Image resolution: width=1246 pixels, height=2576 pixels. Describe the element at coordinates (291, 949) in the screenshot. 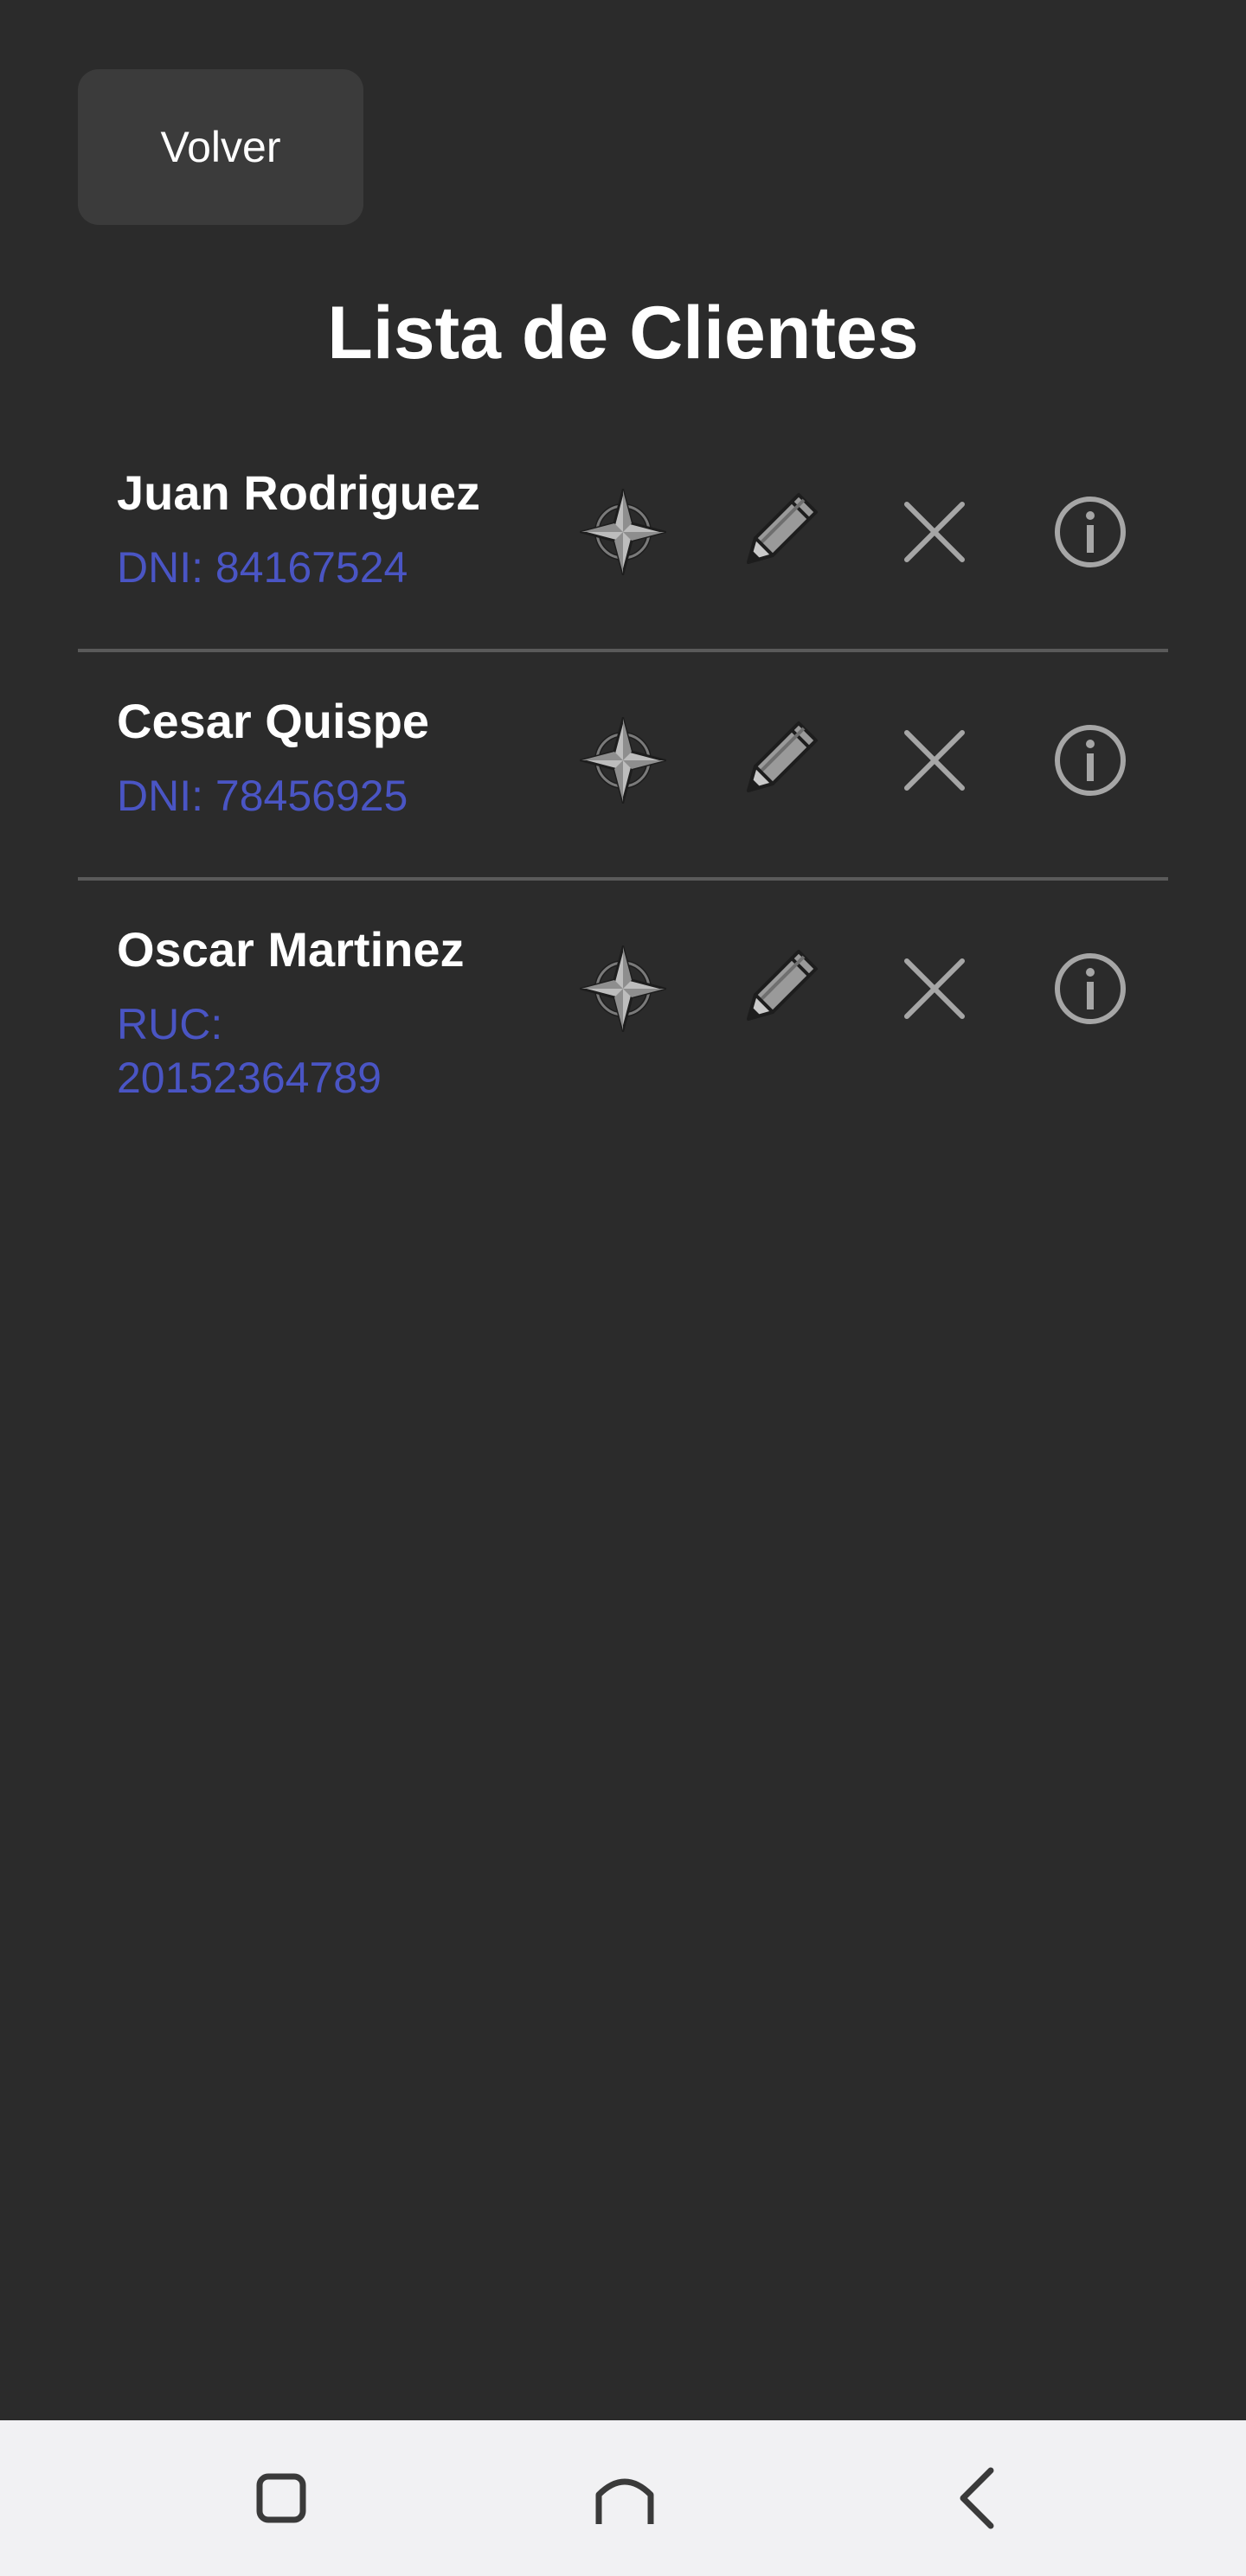

I see `client-name: Oscar Martinez` at that location.